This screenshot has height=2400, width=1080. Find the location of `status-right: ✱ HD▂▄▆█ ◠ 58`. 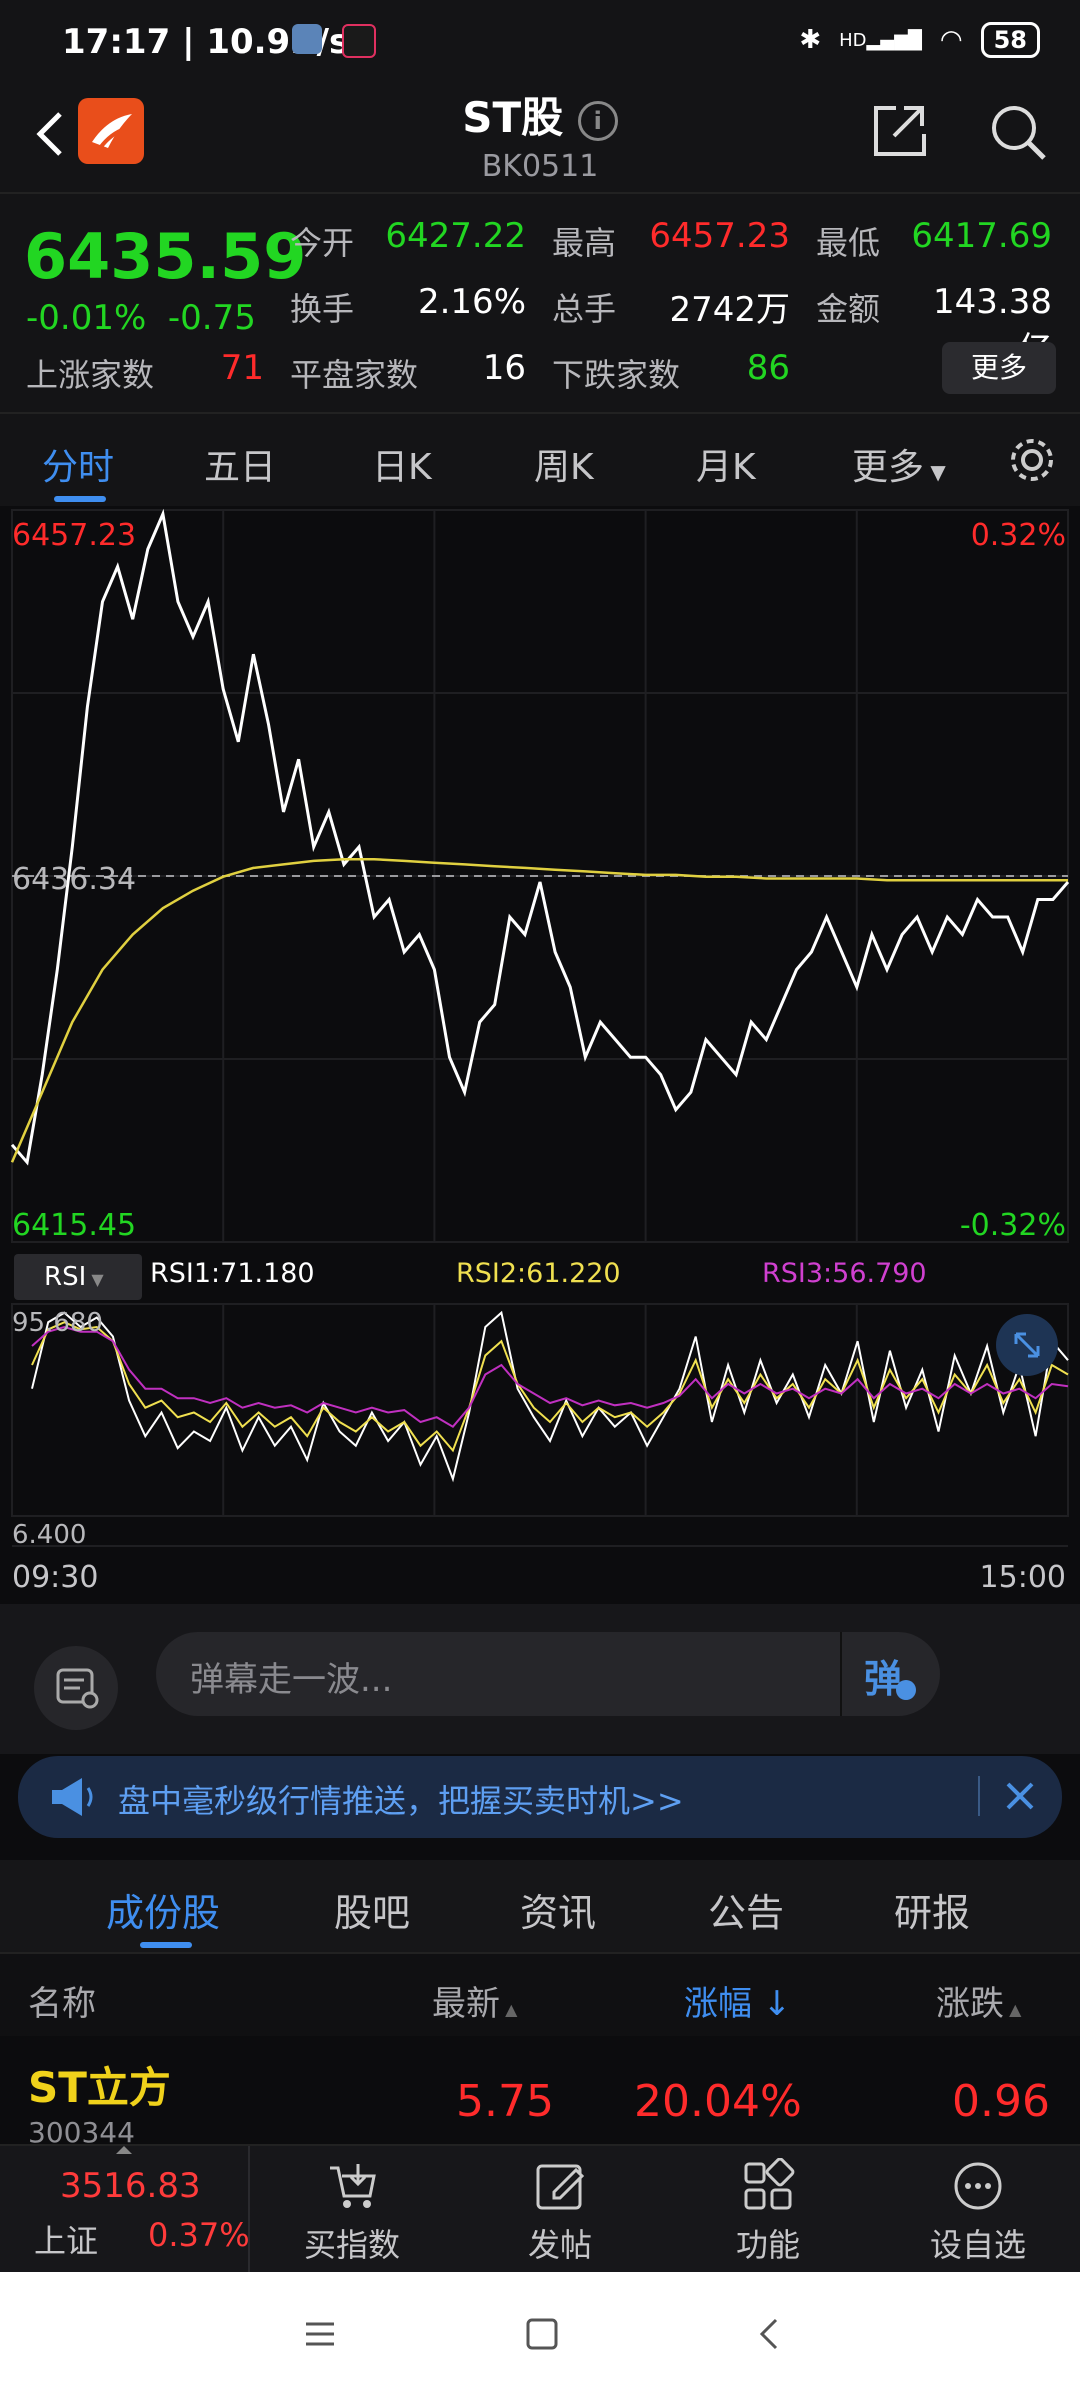

status-right: ✱ HD▂▄▆█ ◠ 58 is located at coordinates (919, 40).